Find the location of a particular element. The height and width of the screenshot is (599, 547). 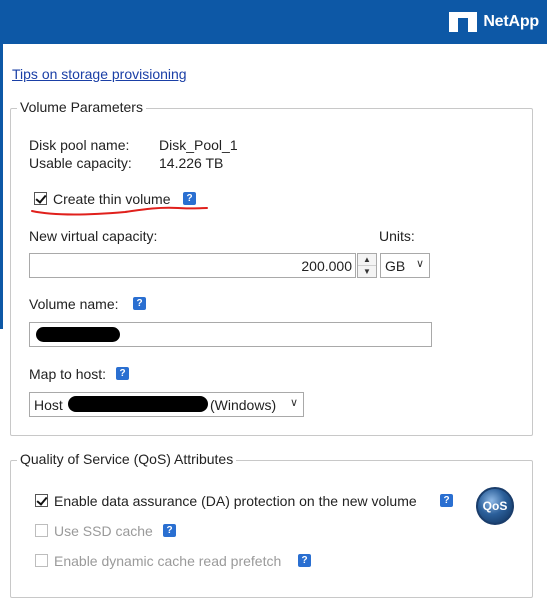

capacity-spinner: ▲ ▼ is located at coordinates (367, 265).